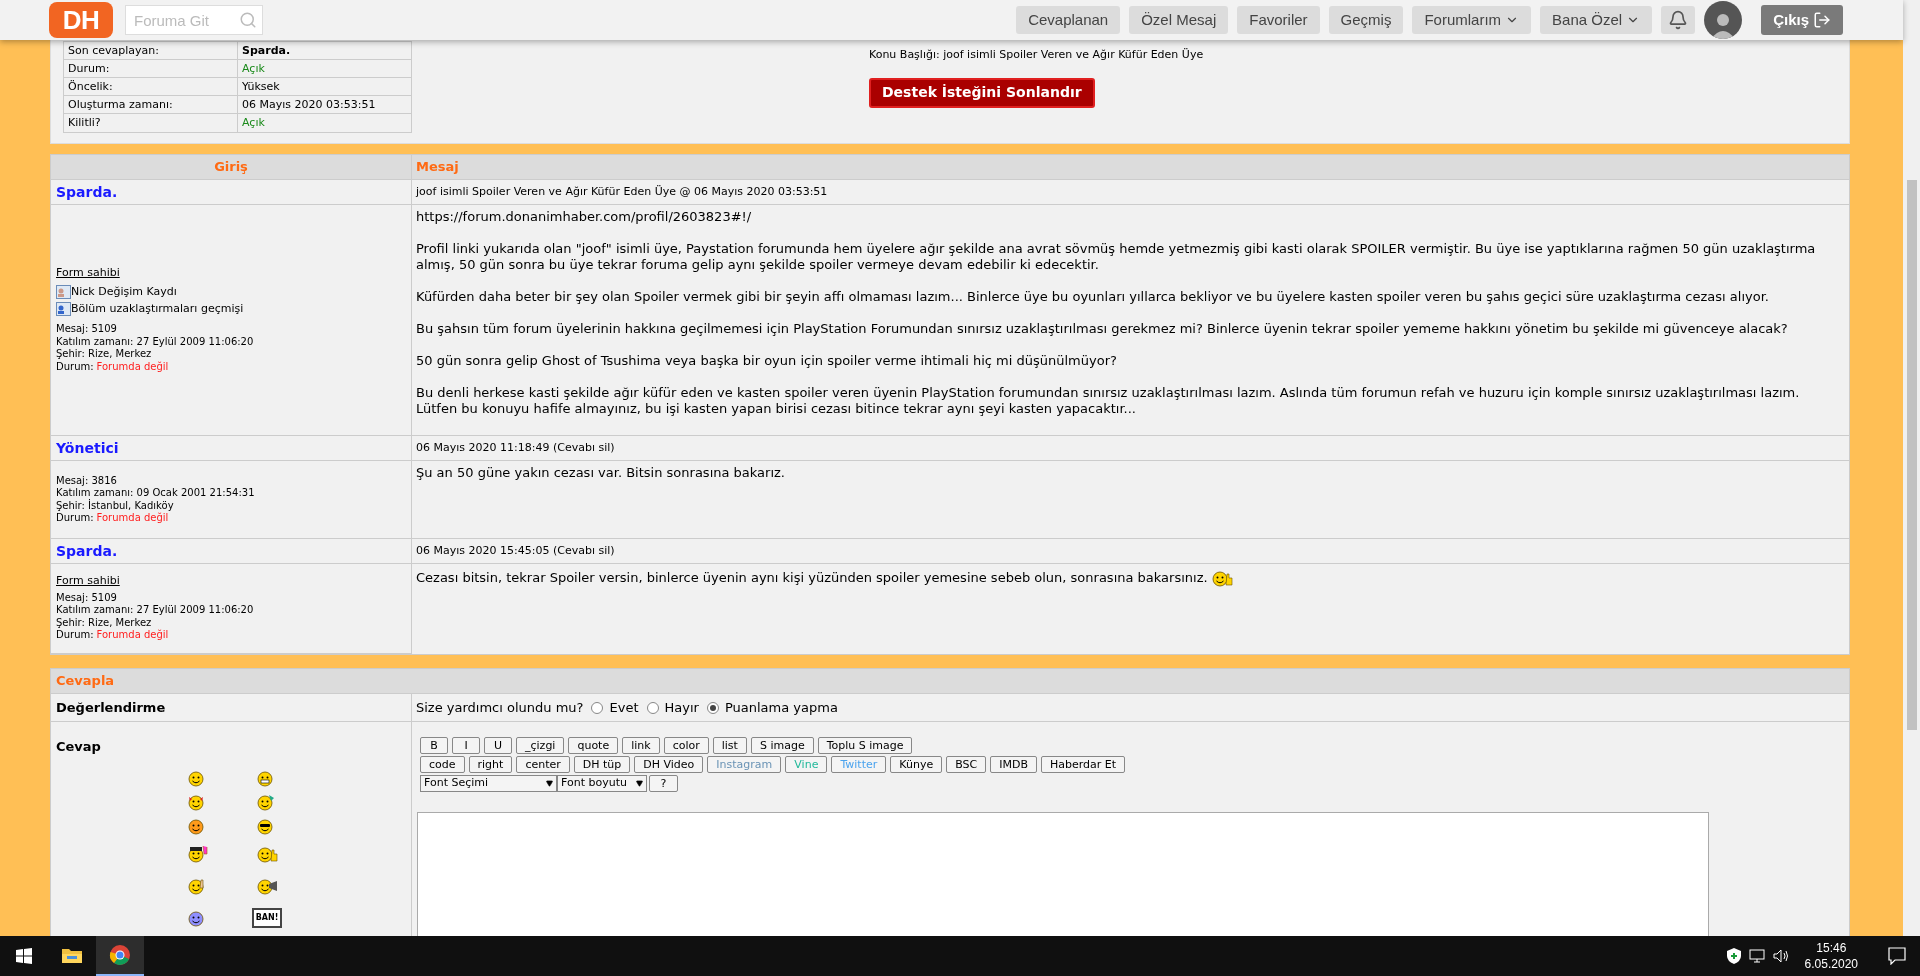 The height and width of the screenshot is (976, 1920). What do you see at coordinates (1723, 20) in the screenshot?
I see `avatar` at bounding box center [1723, 20].